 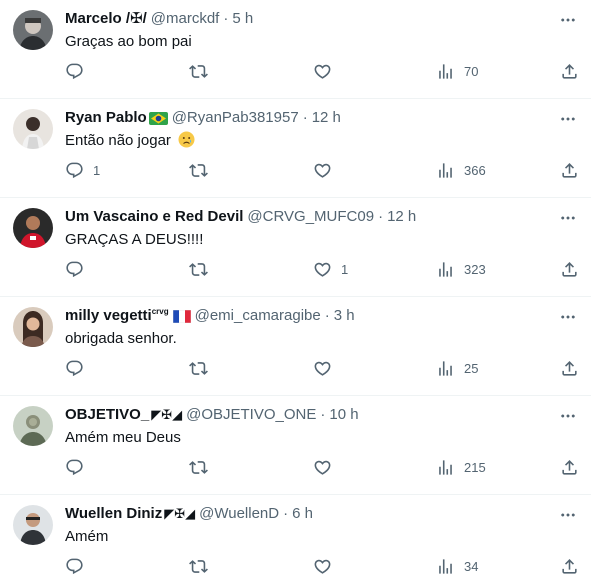 I want to click on tweet-actions: 25, so click(x=295, y=368).